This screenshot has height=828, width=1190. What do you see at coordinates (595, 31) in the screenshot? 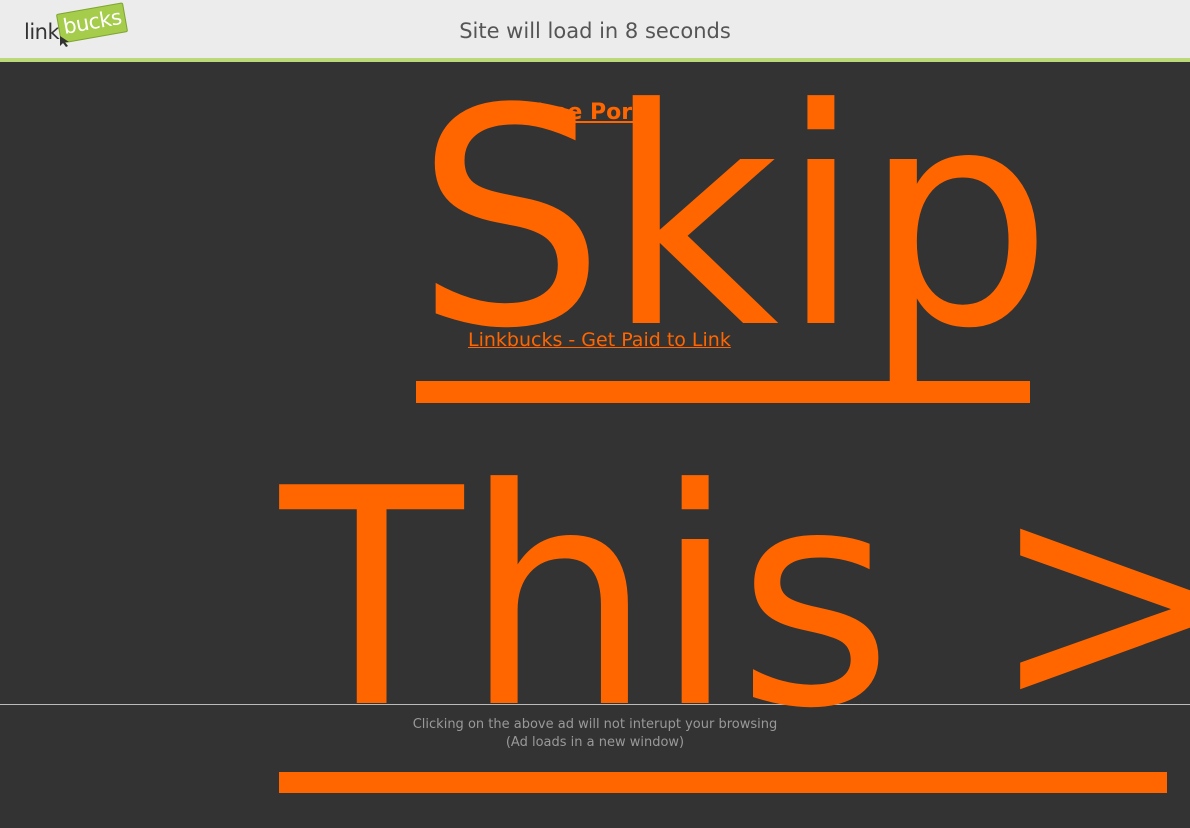
I see `countdown-text: Site will load in 8 seconds` at bounding box center [595, 31].